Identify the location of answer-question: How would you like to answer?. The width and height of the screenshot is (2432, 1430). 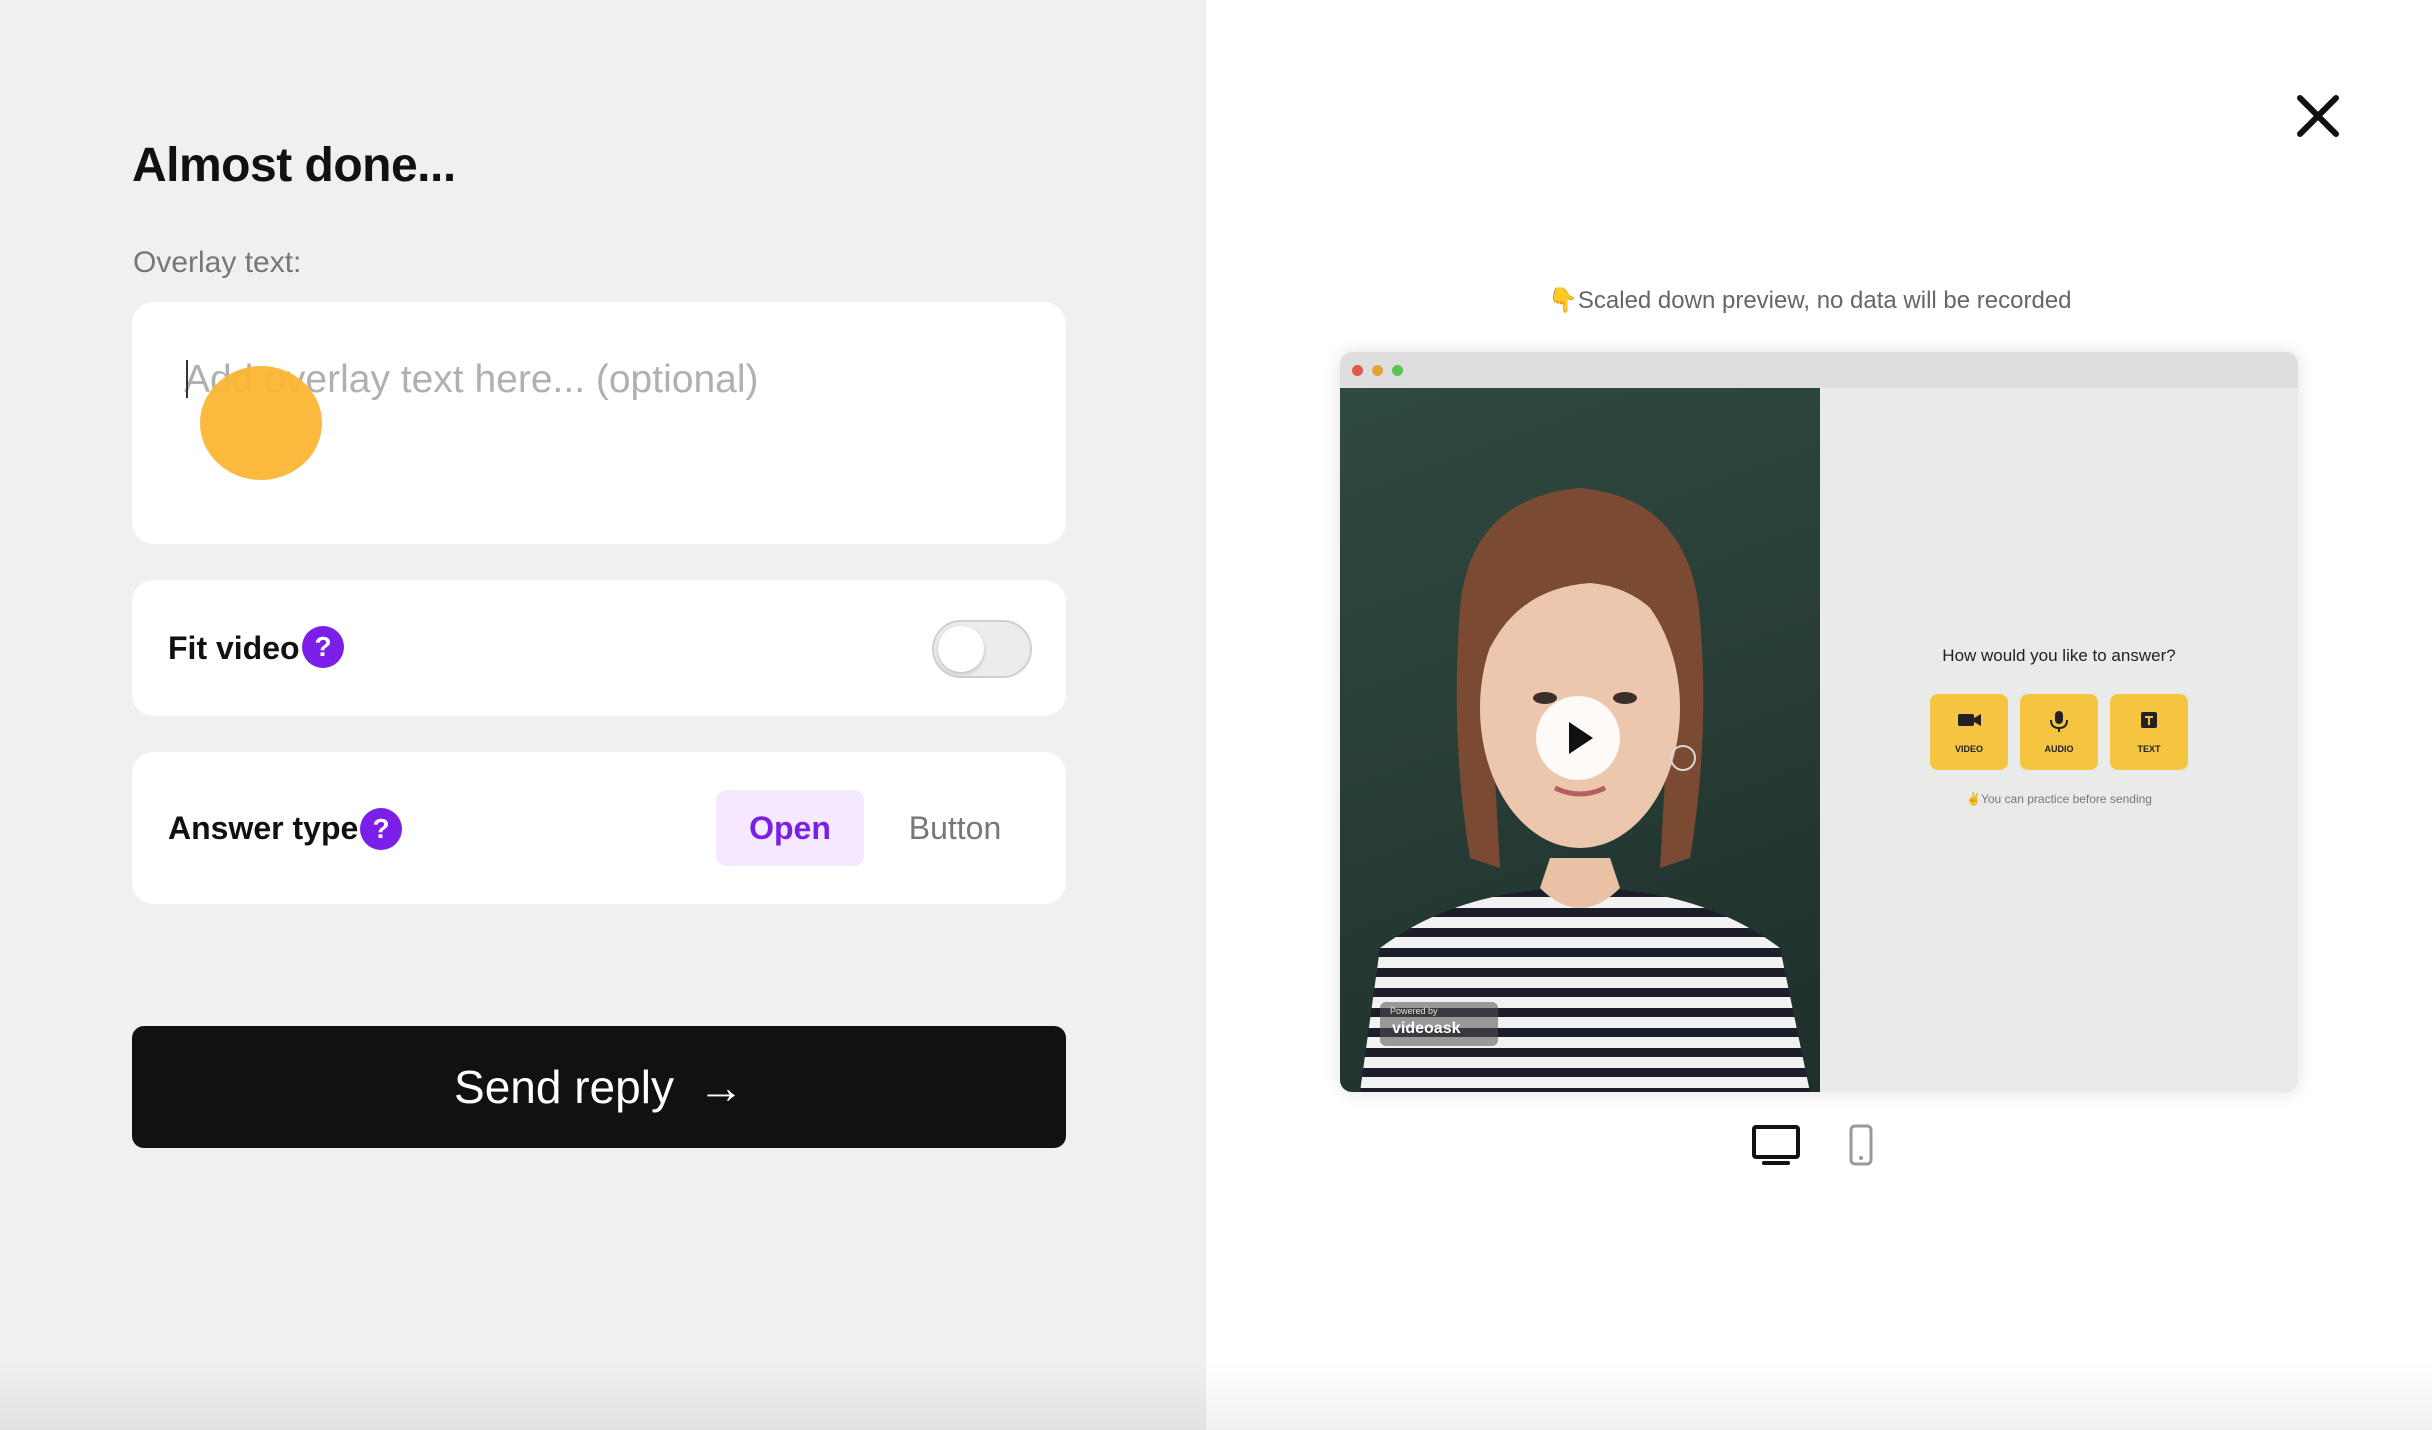
(2059, 655).